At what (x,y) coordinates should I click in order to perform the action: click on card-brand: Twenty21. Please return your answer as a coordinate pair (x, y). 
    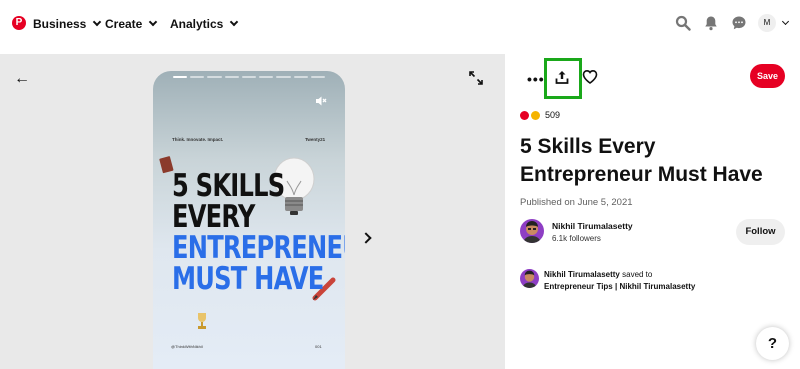
    Looking at the image, I should click on (315, 139).